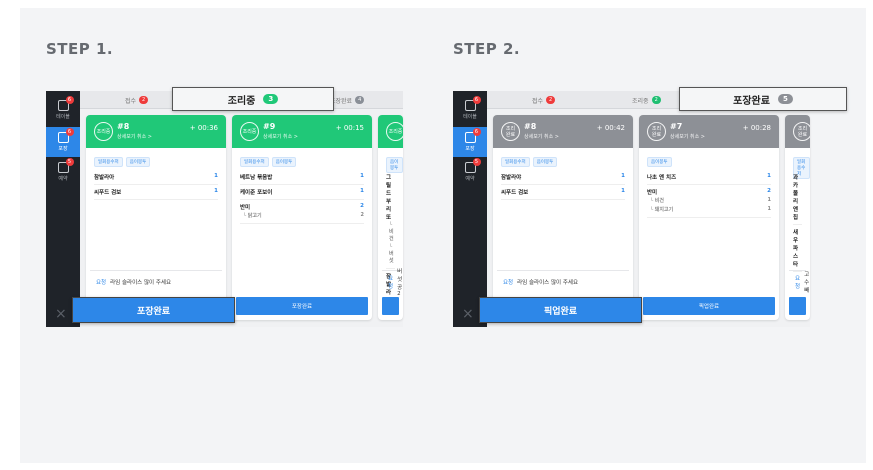 The height and width of the screenshot is (470, 873). I want to click on order-card: 조리 완료#23상세일회용수저과카몰리 앤 칩새우 파스타요청고수 빼, so click(797, 217).